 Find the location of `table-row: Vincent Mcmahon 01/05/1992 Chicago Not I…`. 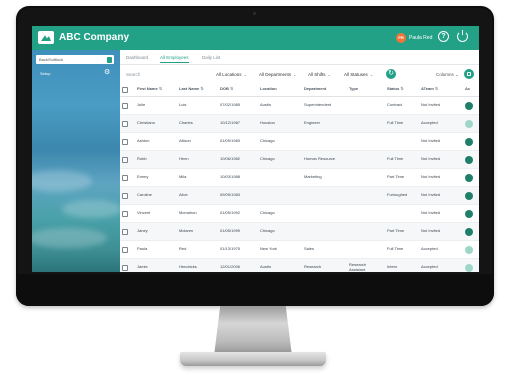

table-row: Vincent Mcmahon 01/05/1992 Chicago Not I… is located at coordinates (299, 213).